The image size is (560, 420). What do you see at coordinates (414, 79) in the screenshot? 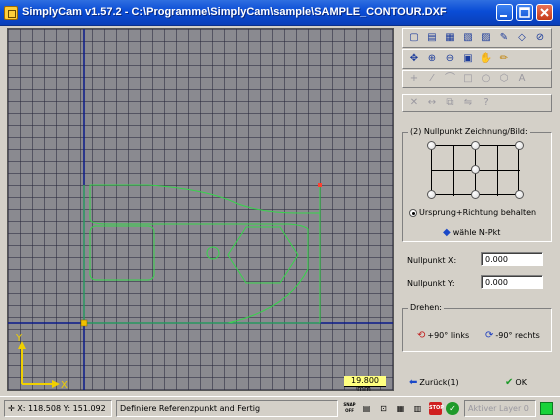
I see `point-icon: +` at bounding box center [414, 79].